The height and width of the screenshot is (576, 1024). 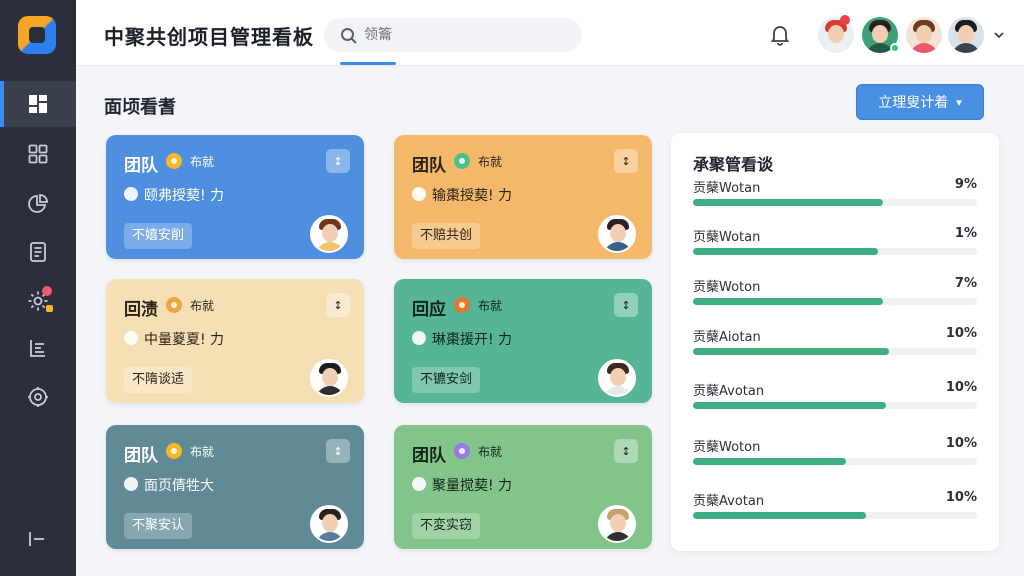 I want to click on card-description: 琳棗援开! 力, so click(x=472, y=340).